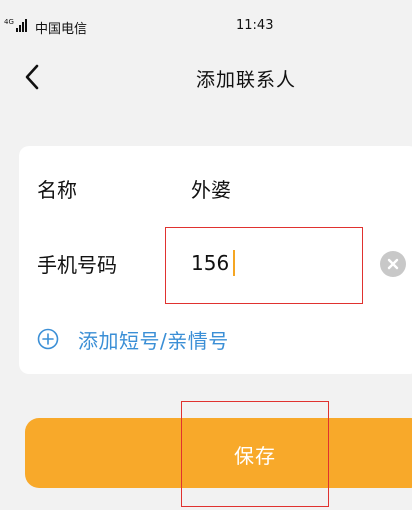 Image resolution: width=412 pixels, height=510 pixels. Describe the element at coordinates (77, 265) in the screenshot. I see `phone-label: 手机号码` at that location.